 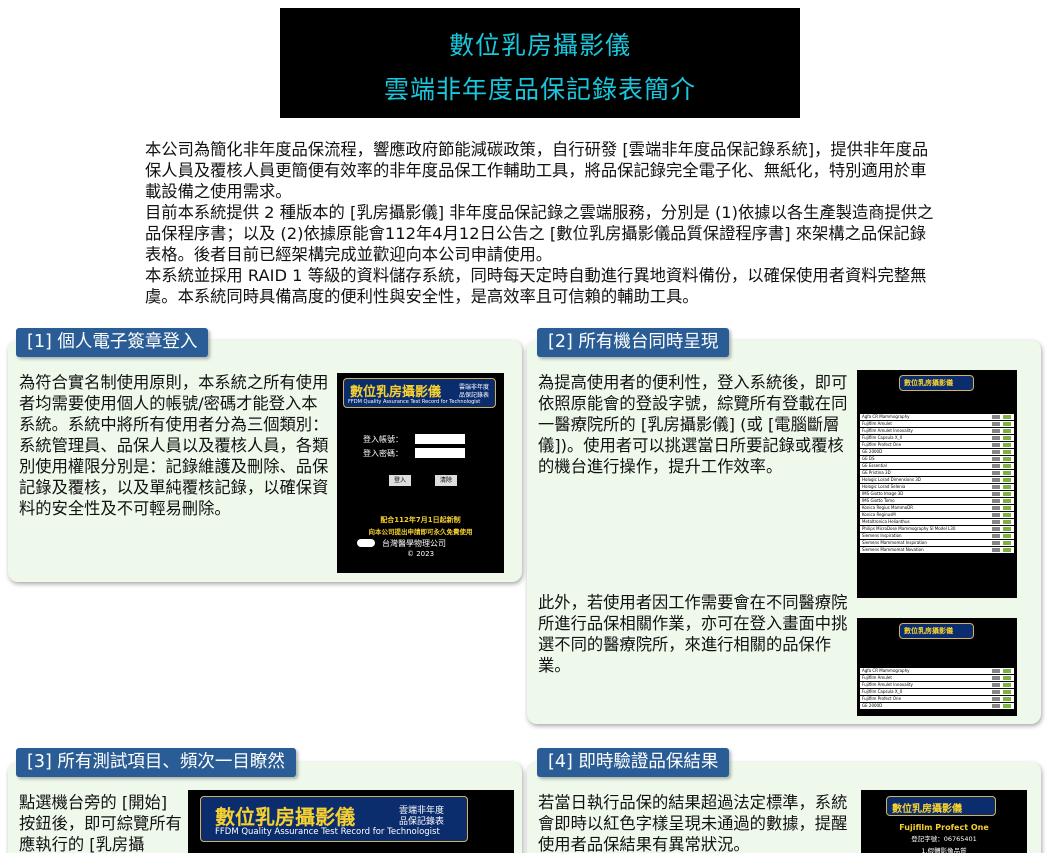 What do you see at coordinates (874, 465) in the screenshot?
I see `list-row-label: GE Essential` at bounding box center [874, 465].